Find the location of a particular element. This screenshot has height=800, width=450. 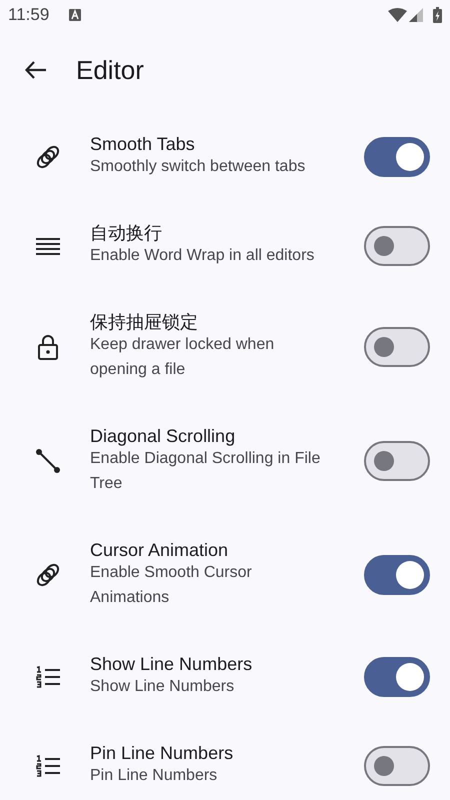

setting-title: Cursor Animation is located at coordinates (160, 550).